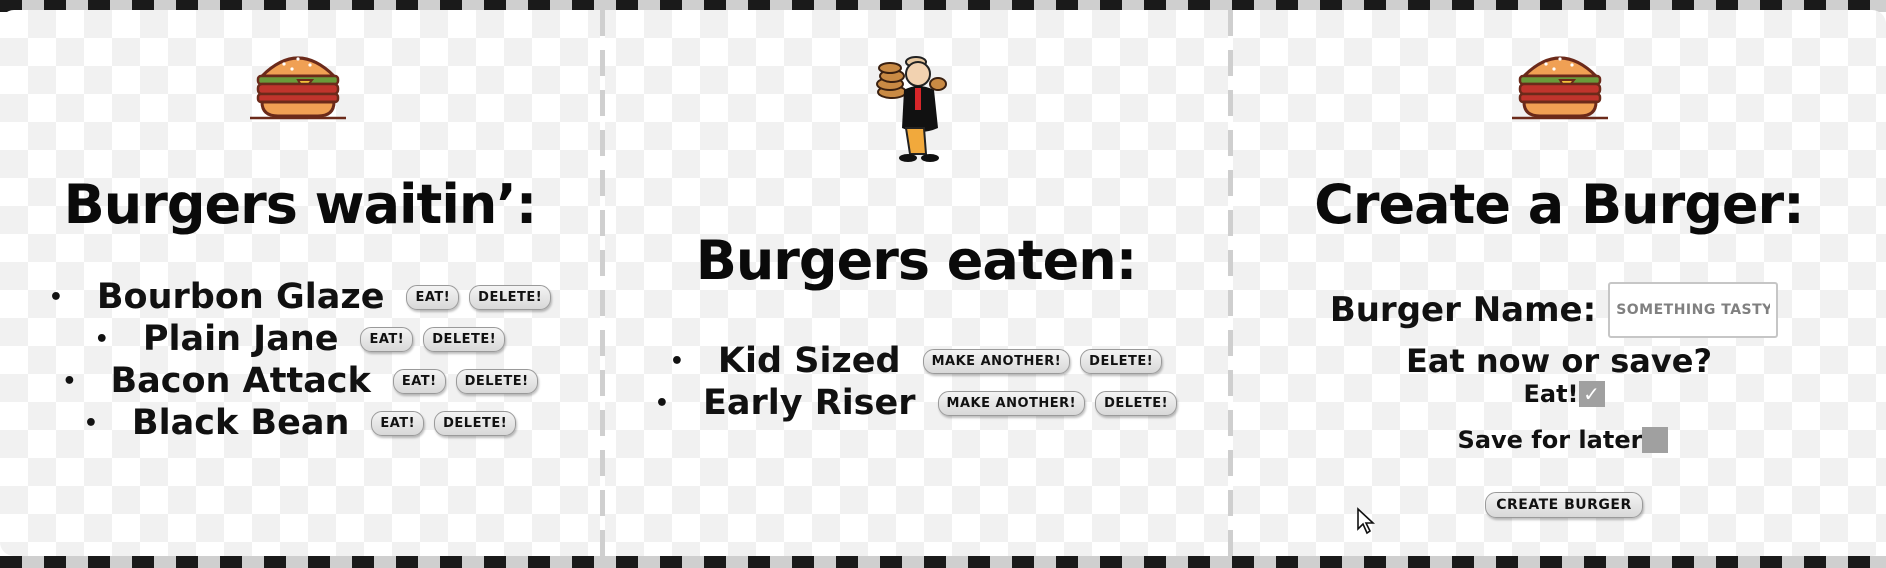  Describe the element at coordinates (1564, 505) in the screenshot. I see `create-burger-button: Create Burger` at that location.